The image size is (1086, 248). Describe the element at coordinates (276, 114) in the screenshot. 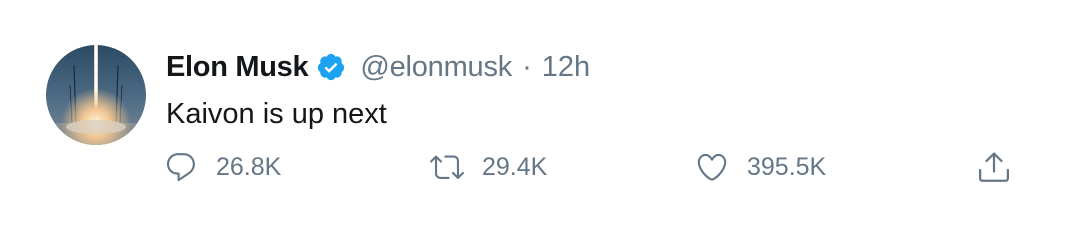

I see `tweet-text: Kaivon is up next` at that location.